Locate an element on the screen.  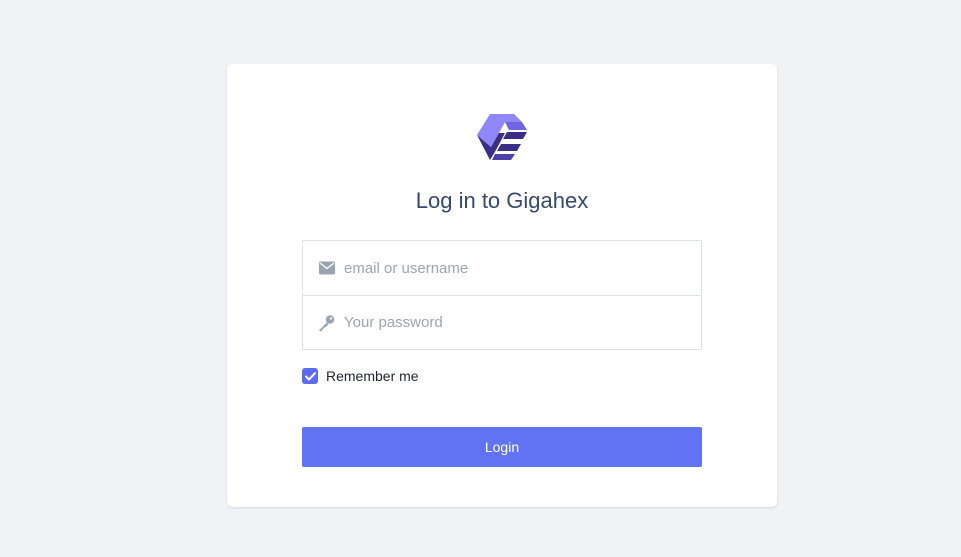
remember-me-checkbox: Remember me is located at coordinates (360, 376).